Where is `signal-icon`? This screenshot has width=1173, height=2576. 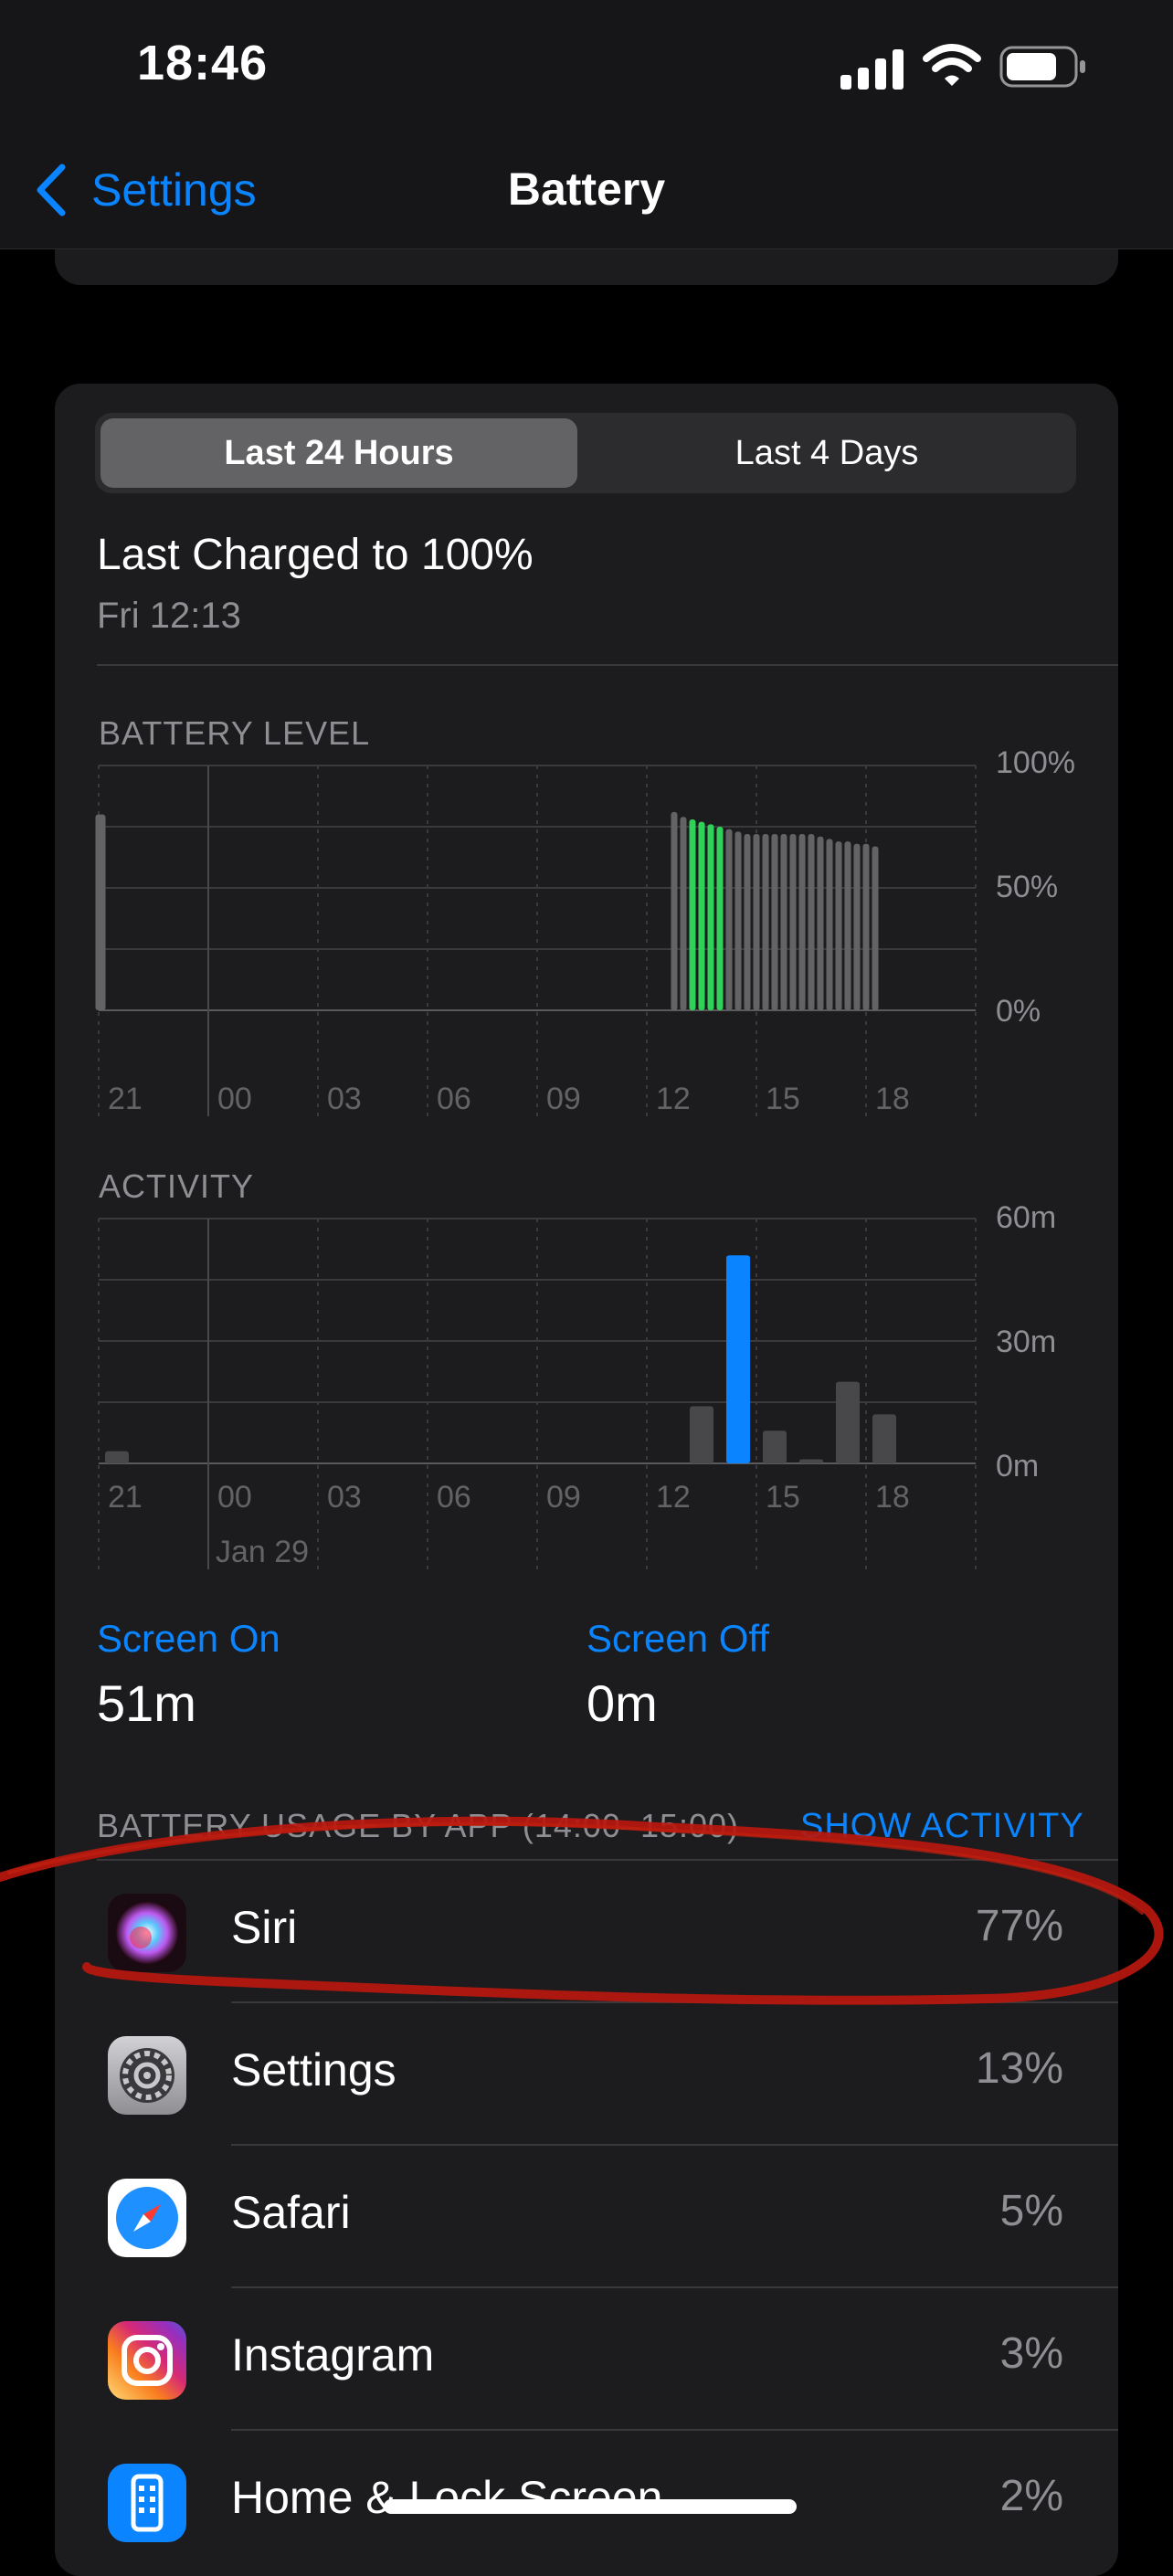 signal-icon is located at coordinates (872, 69).